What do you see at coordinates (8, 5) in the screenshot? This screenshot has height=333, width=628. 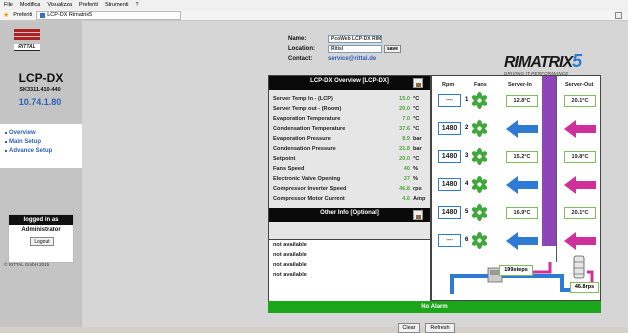 I see `menu-file: File` at bounding box center [8, 5].